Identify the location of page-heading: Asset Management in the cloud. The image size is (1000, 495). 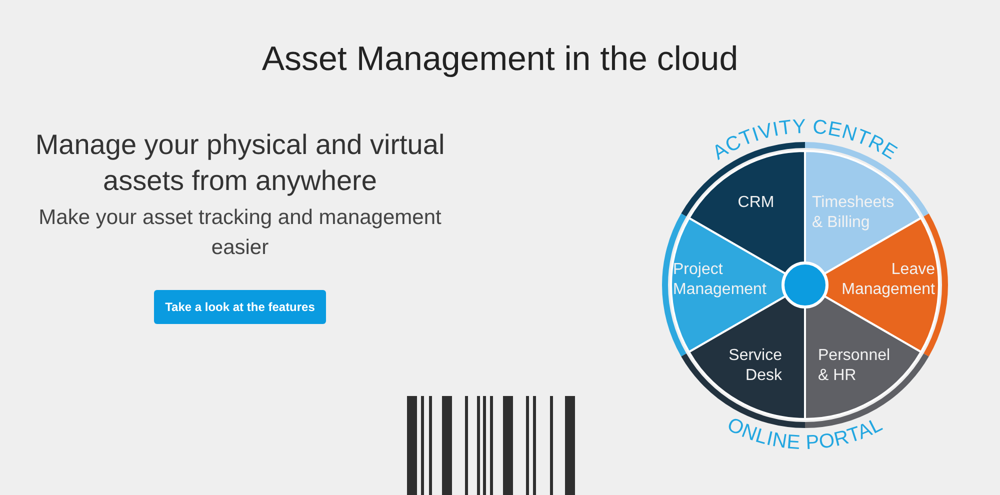
(500, 59).